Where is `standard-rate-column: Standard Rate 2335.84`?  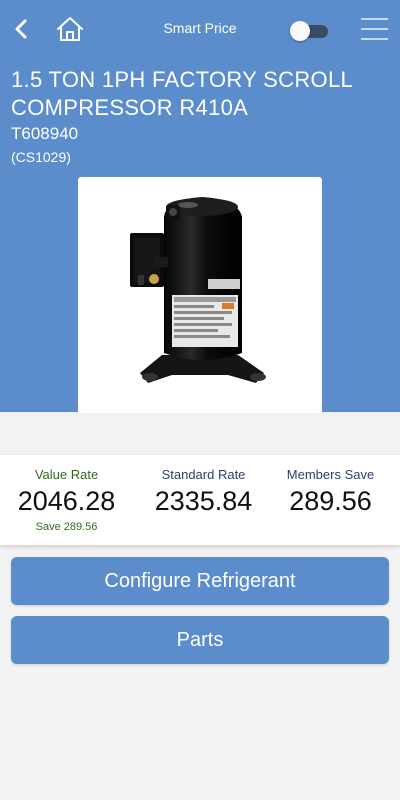 standard-rate-column: Standard Rate 2335.84 is located at coordinates (203, 492).